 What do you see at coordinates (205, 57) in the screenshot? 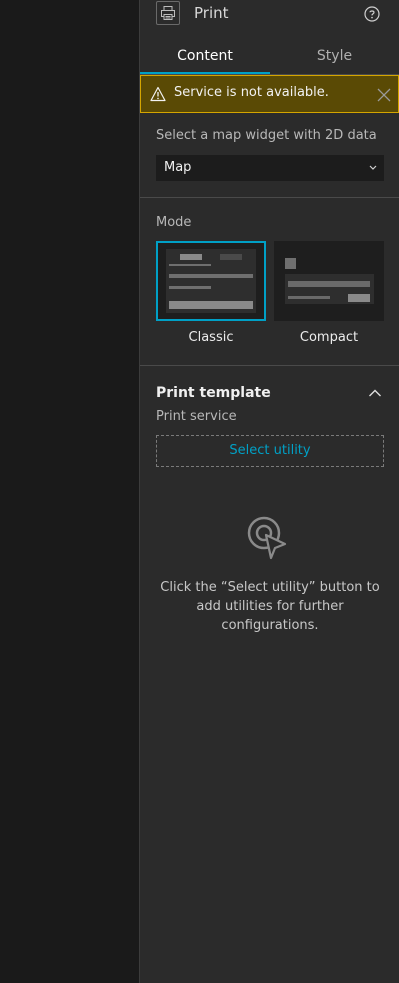
I see `tab-content: Content` at bounding box center [205, 57].